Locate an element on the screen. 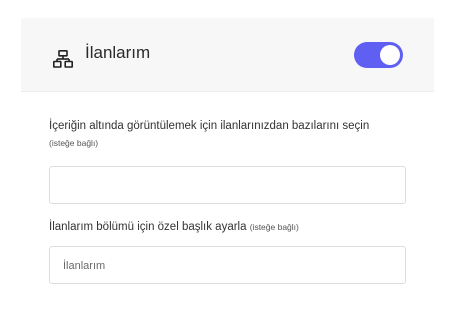  header-row: İlanlarım is located at coordinates (227, 55).